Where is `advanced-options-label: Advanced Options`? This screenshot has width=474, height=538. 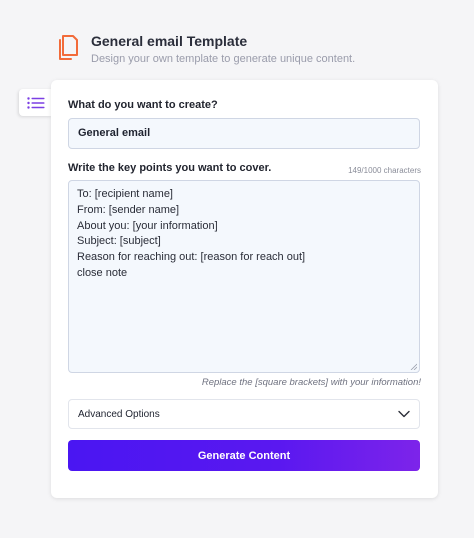 advanced-options-label: Advanced Options is located at coordinates (119, 414).